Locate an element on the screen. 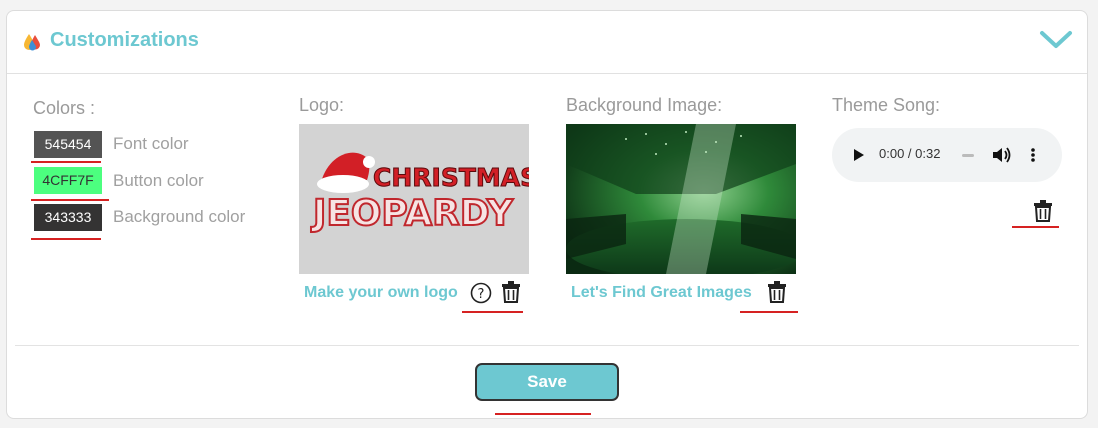 Image resolution: width=1098 pixels, height=428 pixels. panel-title: Customizations is located at coordinates (124, 40).